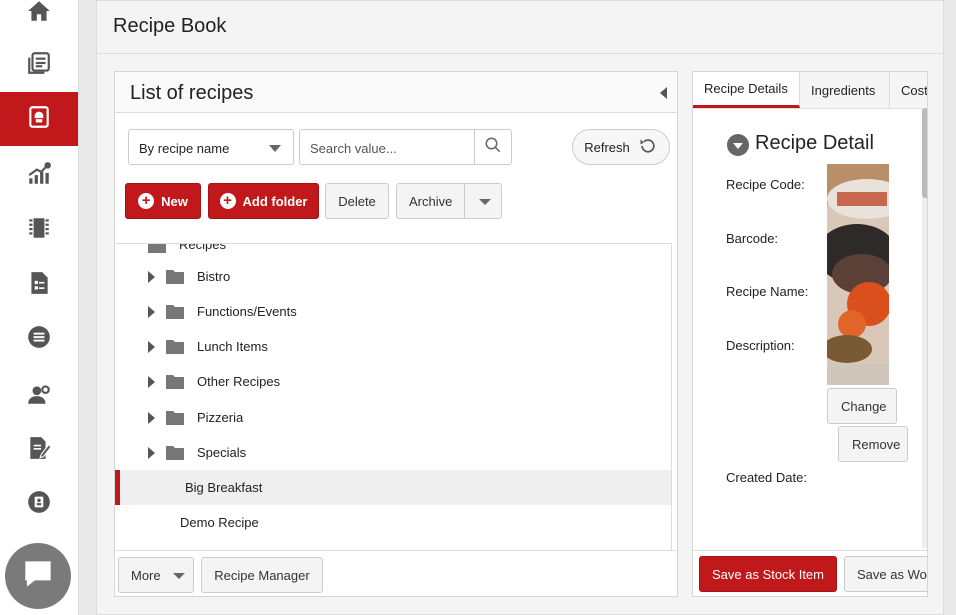  What do you see at coordinates (393, 522) in the screenshot?
I see `recipe-demo-recipe: Demo Recipe` at bounding box center [393, 522].